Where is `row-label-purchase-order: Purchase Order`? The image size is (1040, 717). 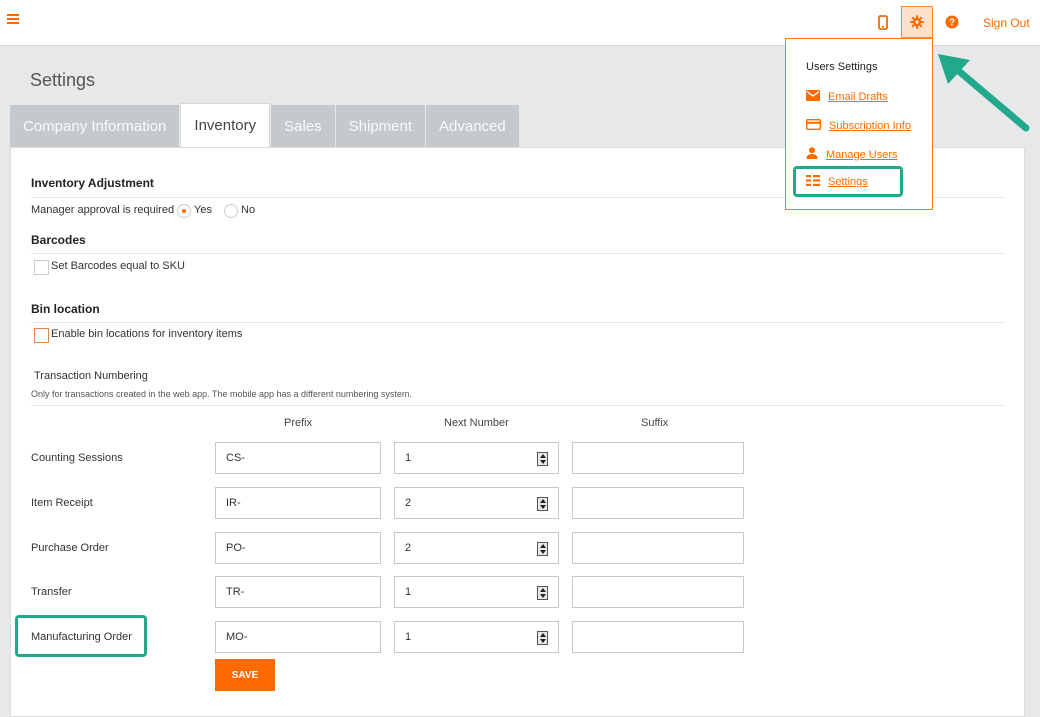 row-label-purchase-order: Purchase Order is located at coordinates (70, 548).